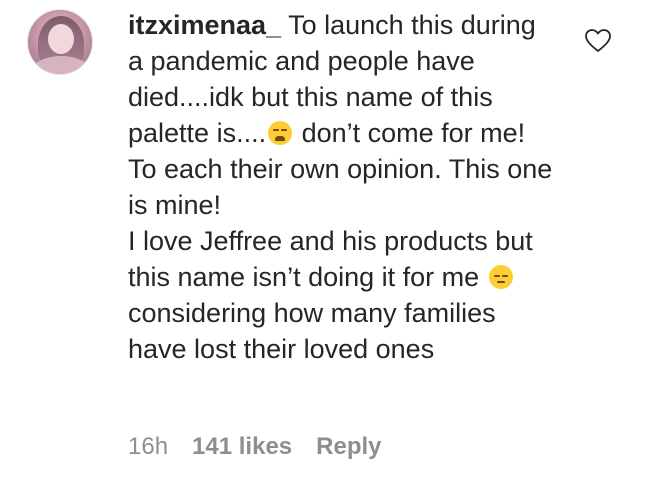  I want to click on comment-time: 16h, so click(148, 447).